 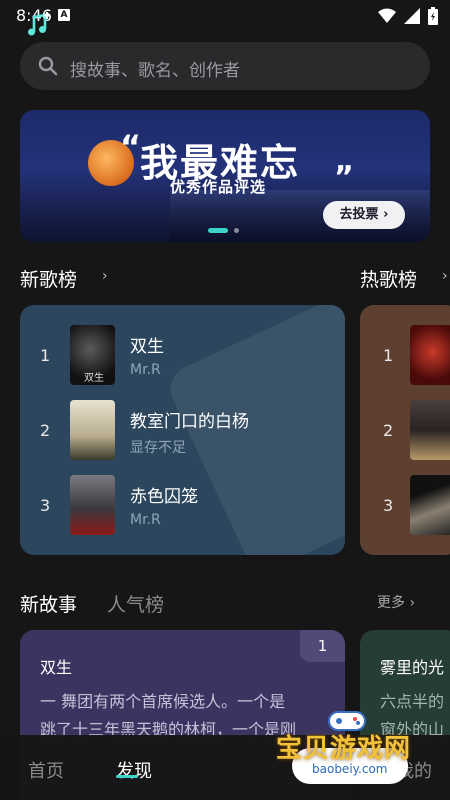 What do you see at coordinates (218, 187) in the screenshot?
I see `banner-subtitle: 优秀作品评选` at bounding box center [218, 187].